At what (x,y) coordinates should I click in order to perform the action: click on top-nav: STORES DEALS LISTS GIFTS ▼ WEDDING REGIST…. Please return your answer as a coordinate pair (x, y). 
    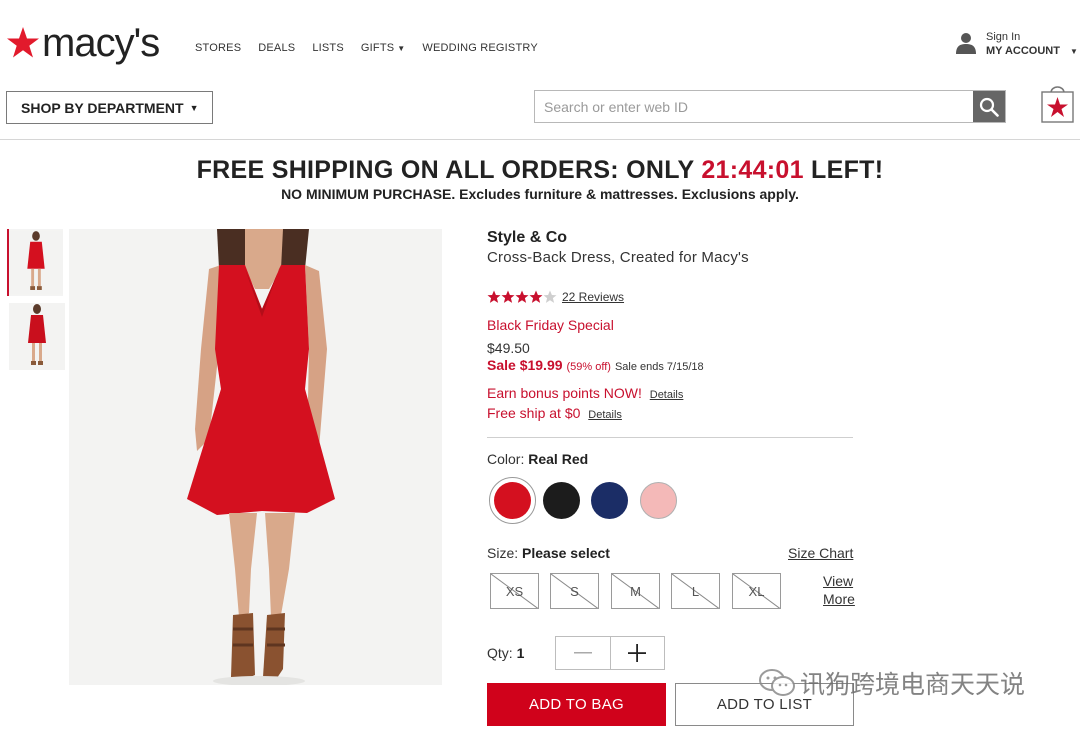
    Looking at the image, I should click on (366, 48).